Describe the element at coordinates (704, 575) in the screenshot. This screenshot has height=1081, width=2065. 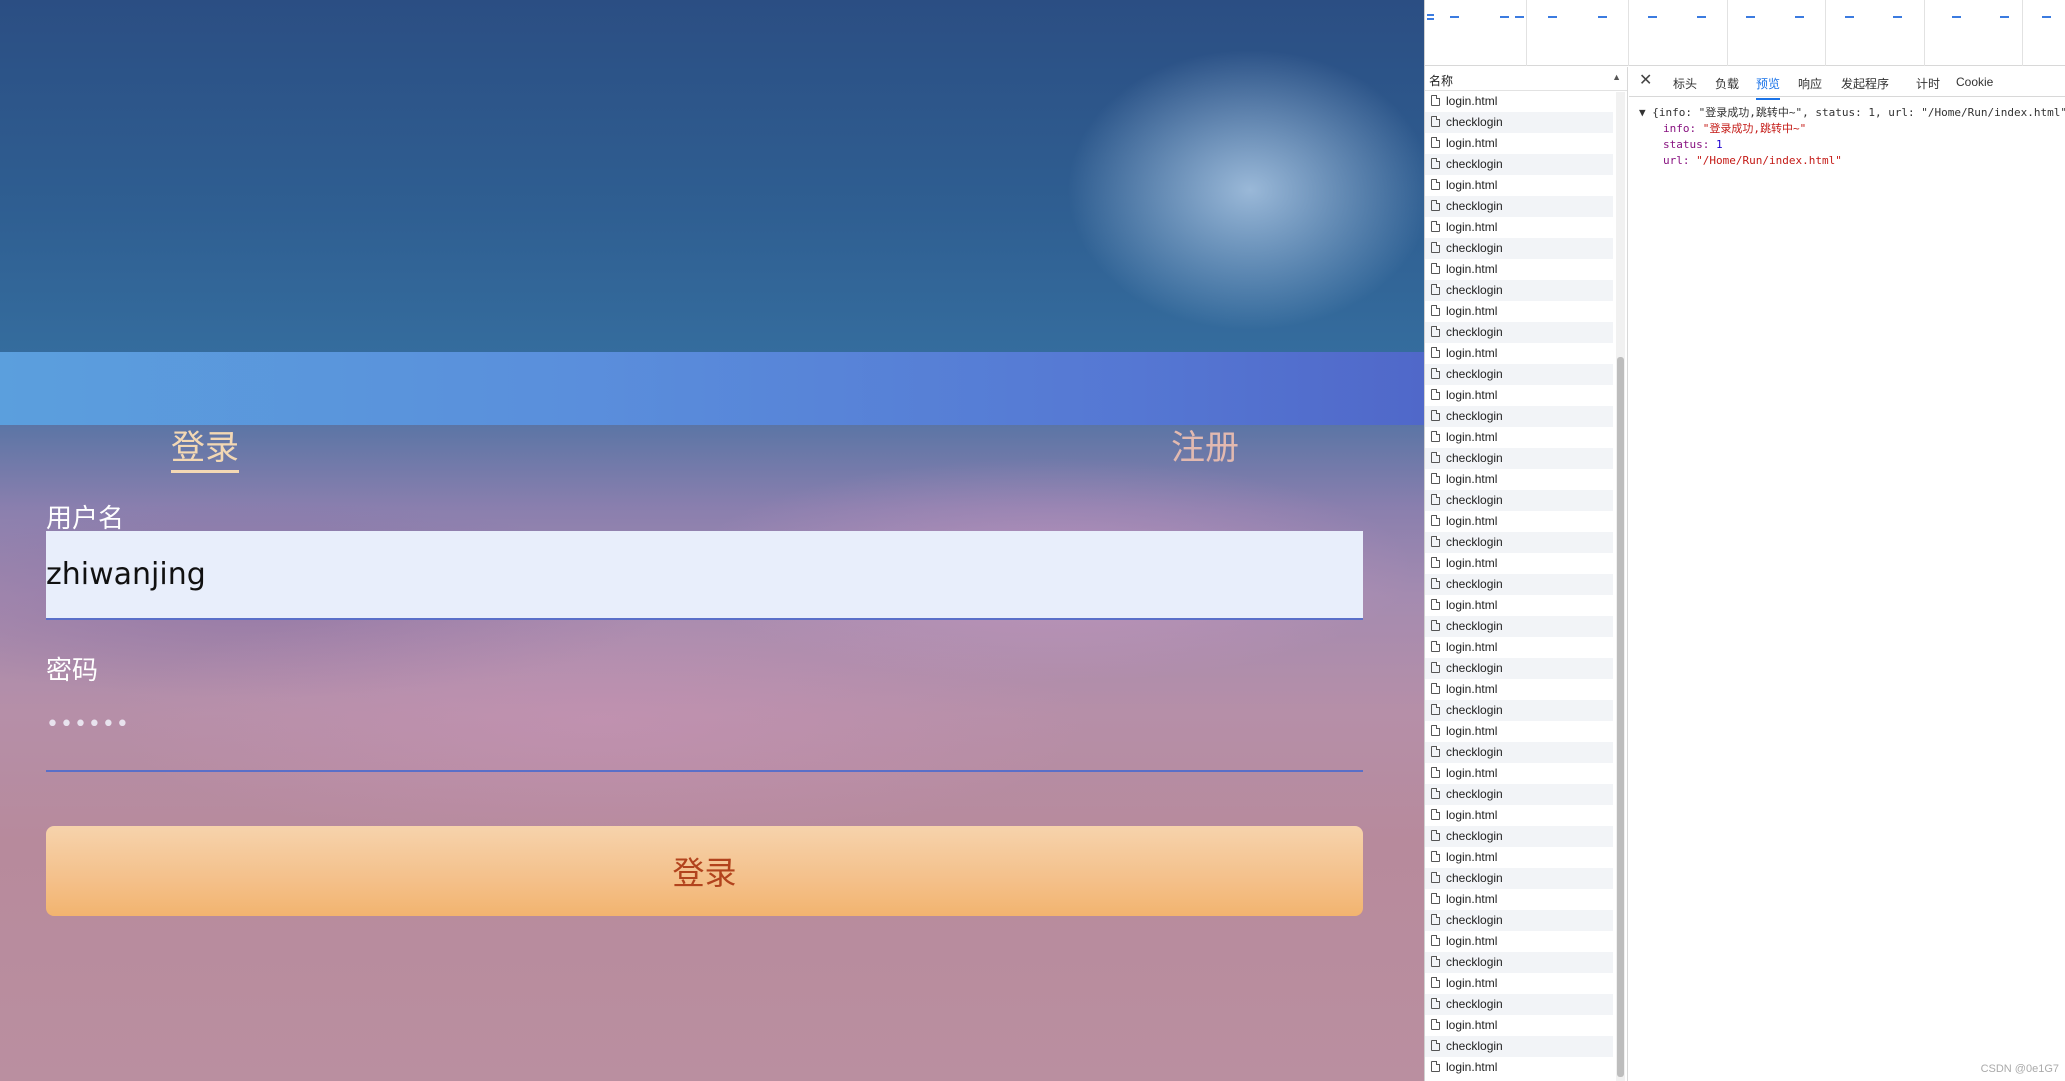
I see `username-input` at that location.